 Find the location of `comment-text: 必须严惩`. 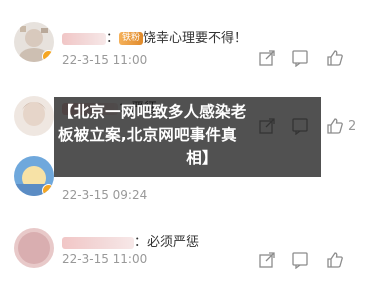

comment-text: 必须严惩 is located at coordinates (173, 242).